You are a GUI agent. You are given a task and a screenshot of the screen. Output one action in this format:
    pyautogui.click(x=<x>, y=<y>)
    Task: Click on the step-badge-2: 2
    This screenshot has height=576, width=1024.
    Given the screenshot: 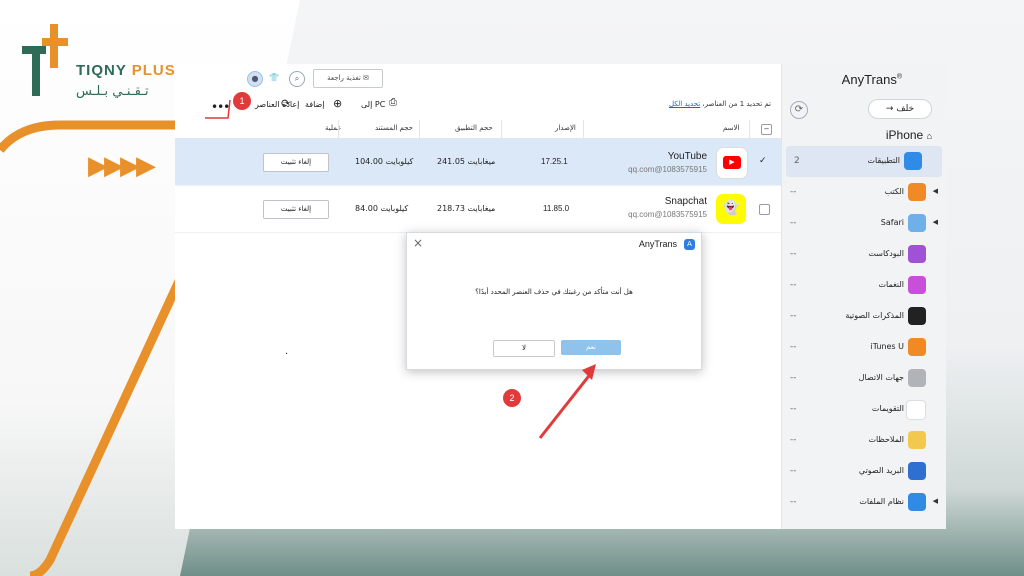 What is the action you would take?
    pyautogui.click(x=512, y=398)
    